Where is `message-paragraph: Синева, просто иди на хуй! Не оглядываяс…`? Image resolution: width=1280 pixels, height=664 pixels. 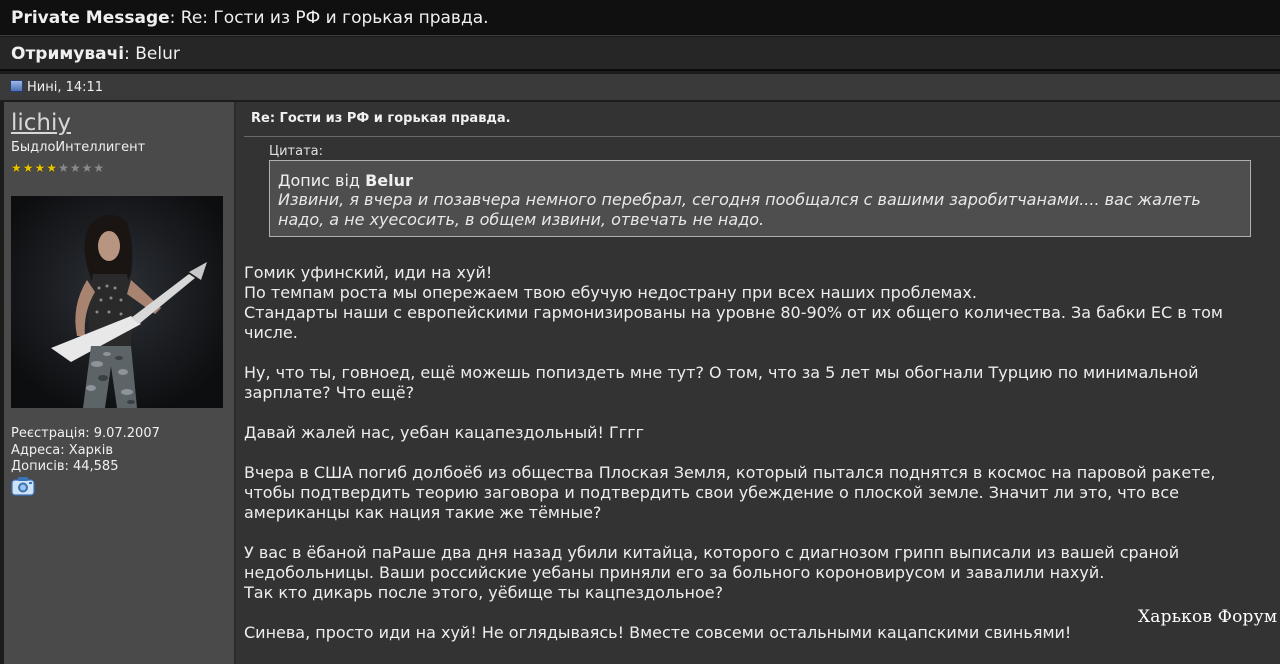
message-paragraph: Синева, просто иди на хуй! Не оглядываяс… is located at coordinates (754, 633).